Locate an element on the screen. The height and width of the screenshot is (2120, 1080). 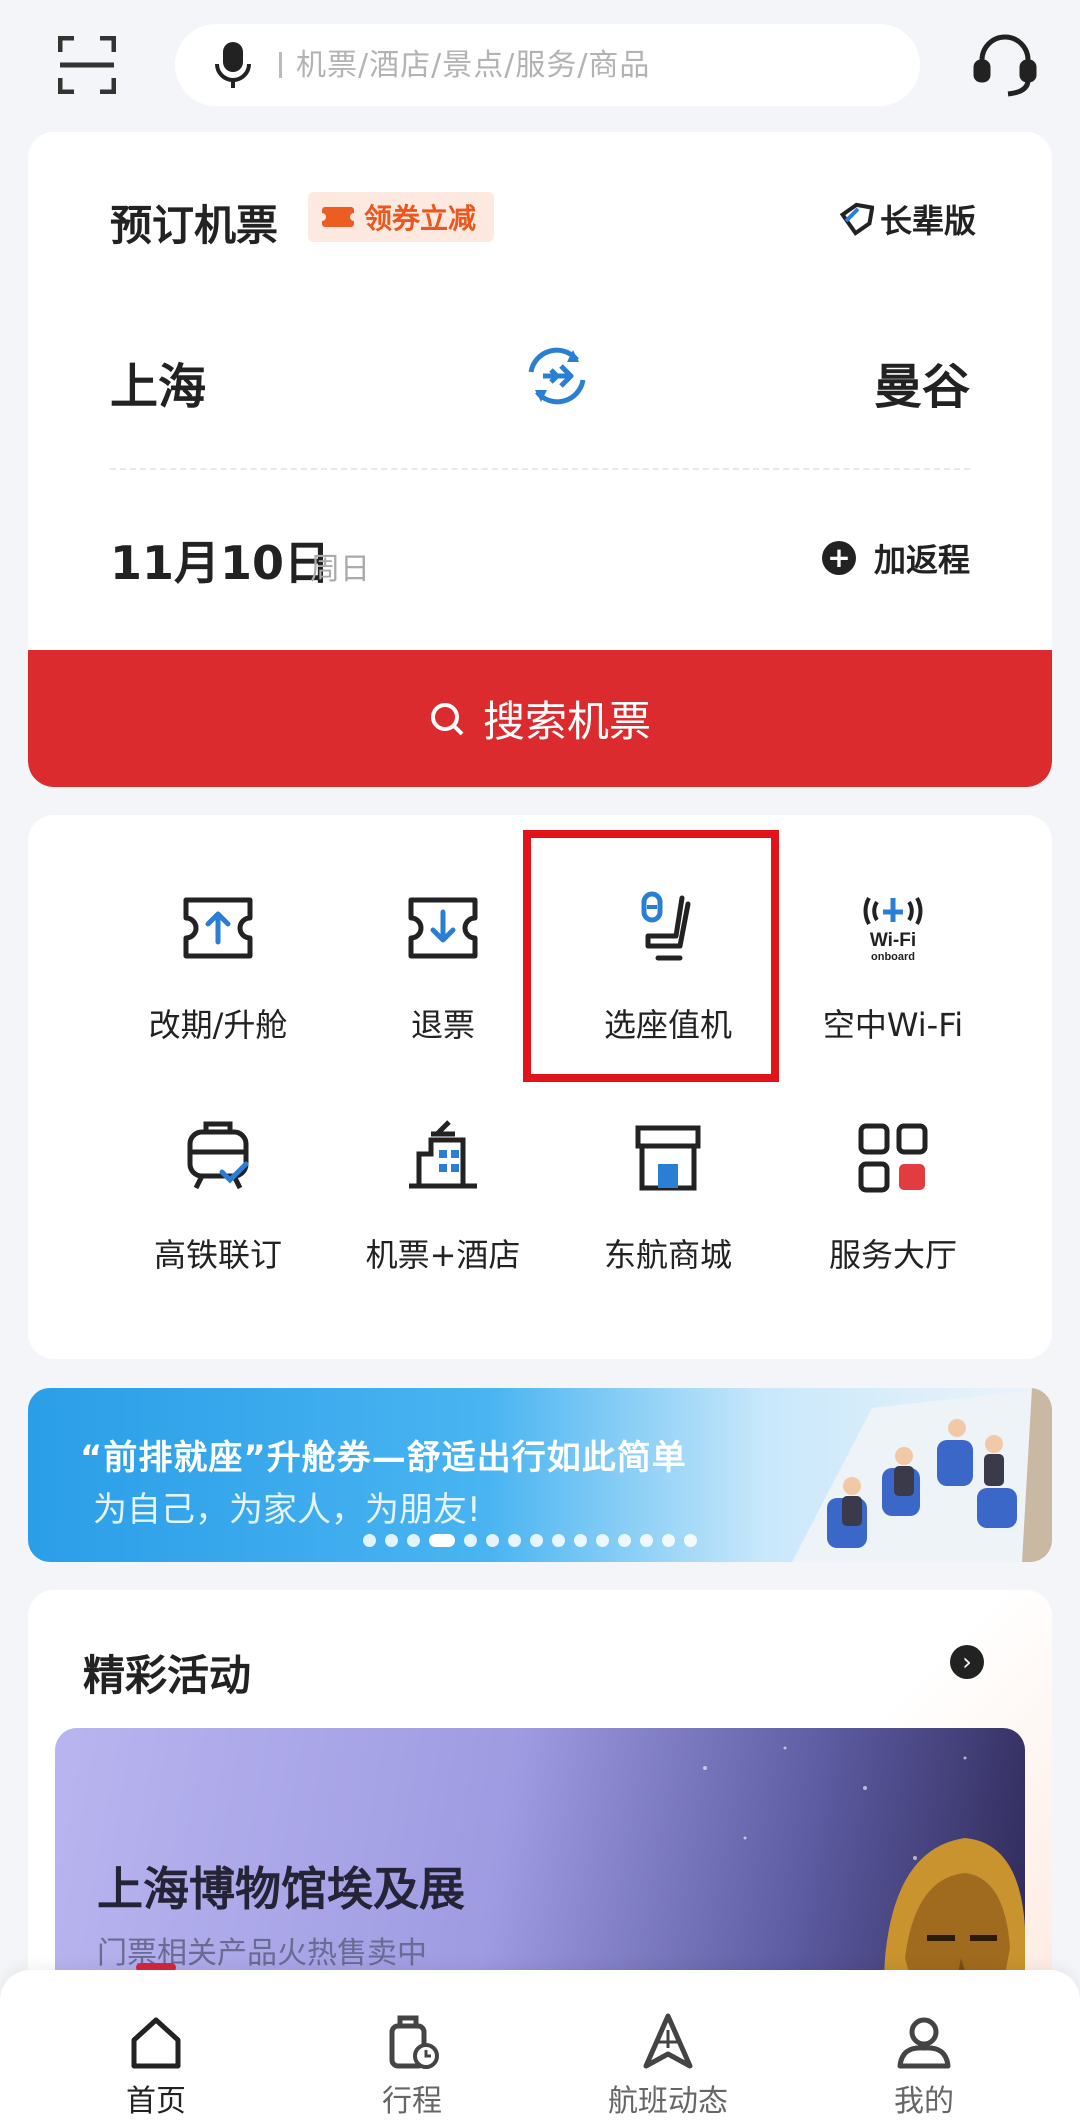
banner-subtitle: 为自己，为家人，为朋友! is located at coordinates (287, 1510).